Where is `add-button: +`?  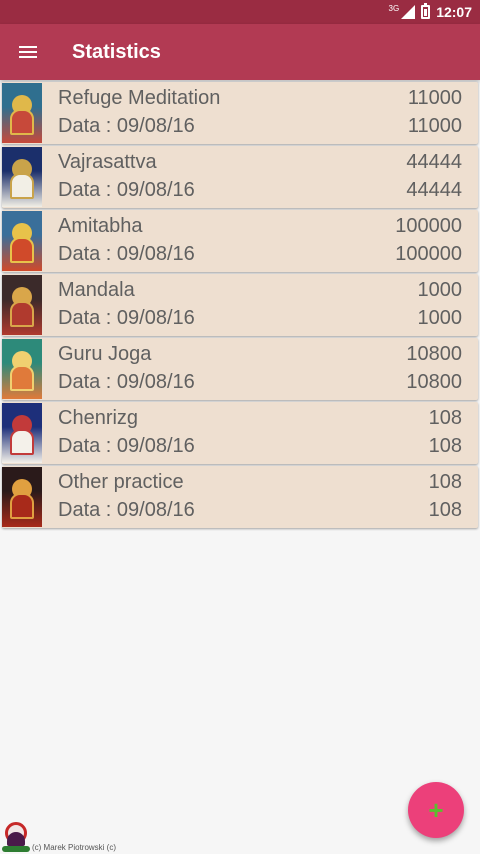 add-button: + is located at coordinates (436, 810).